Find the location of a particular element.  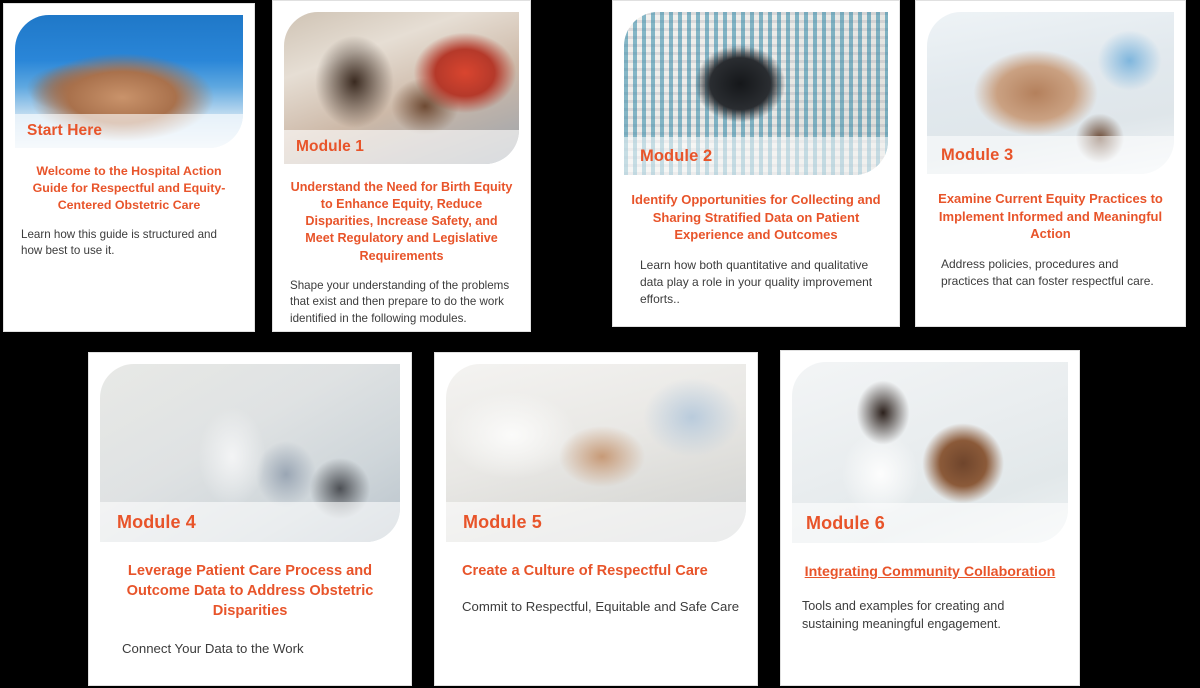

card-badge-label: Module 3 is located at coordinates (977, 154).